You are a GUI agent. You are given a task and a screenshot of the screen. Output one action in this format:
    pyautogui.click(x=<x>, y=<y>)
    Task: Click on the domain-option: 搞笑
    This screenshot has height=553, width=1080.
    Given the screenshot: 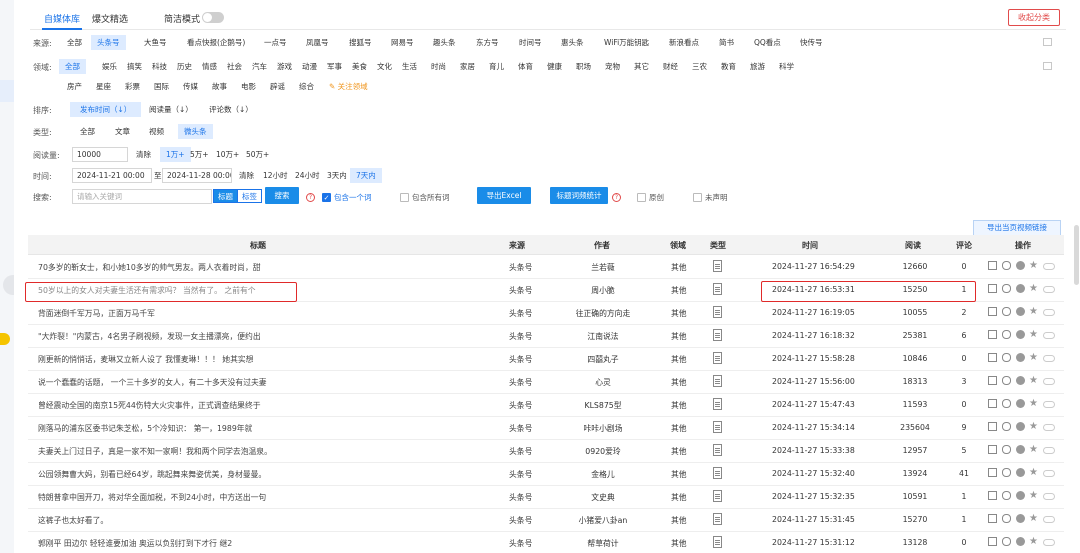 What is the action you would take?
    pyautogui.click(x=134, y=66)
    